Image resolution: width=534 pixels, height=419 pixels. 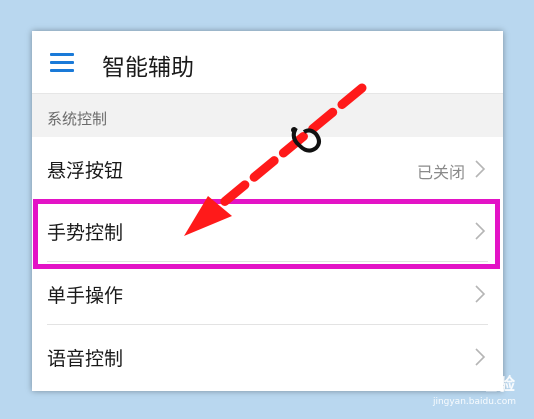 I want to click on watermark: Baidu经验 jingyan.baidu.com, so click(x=468, y=388).